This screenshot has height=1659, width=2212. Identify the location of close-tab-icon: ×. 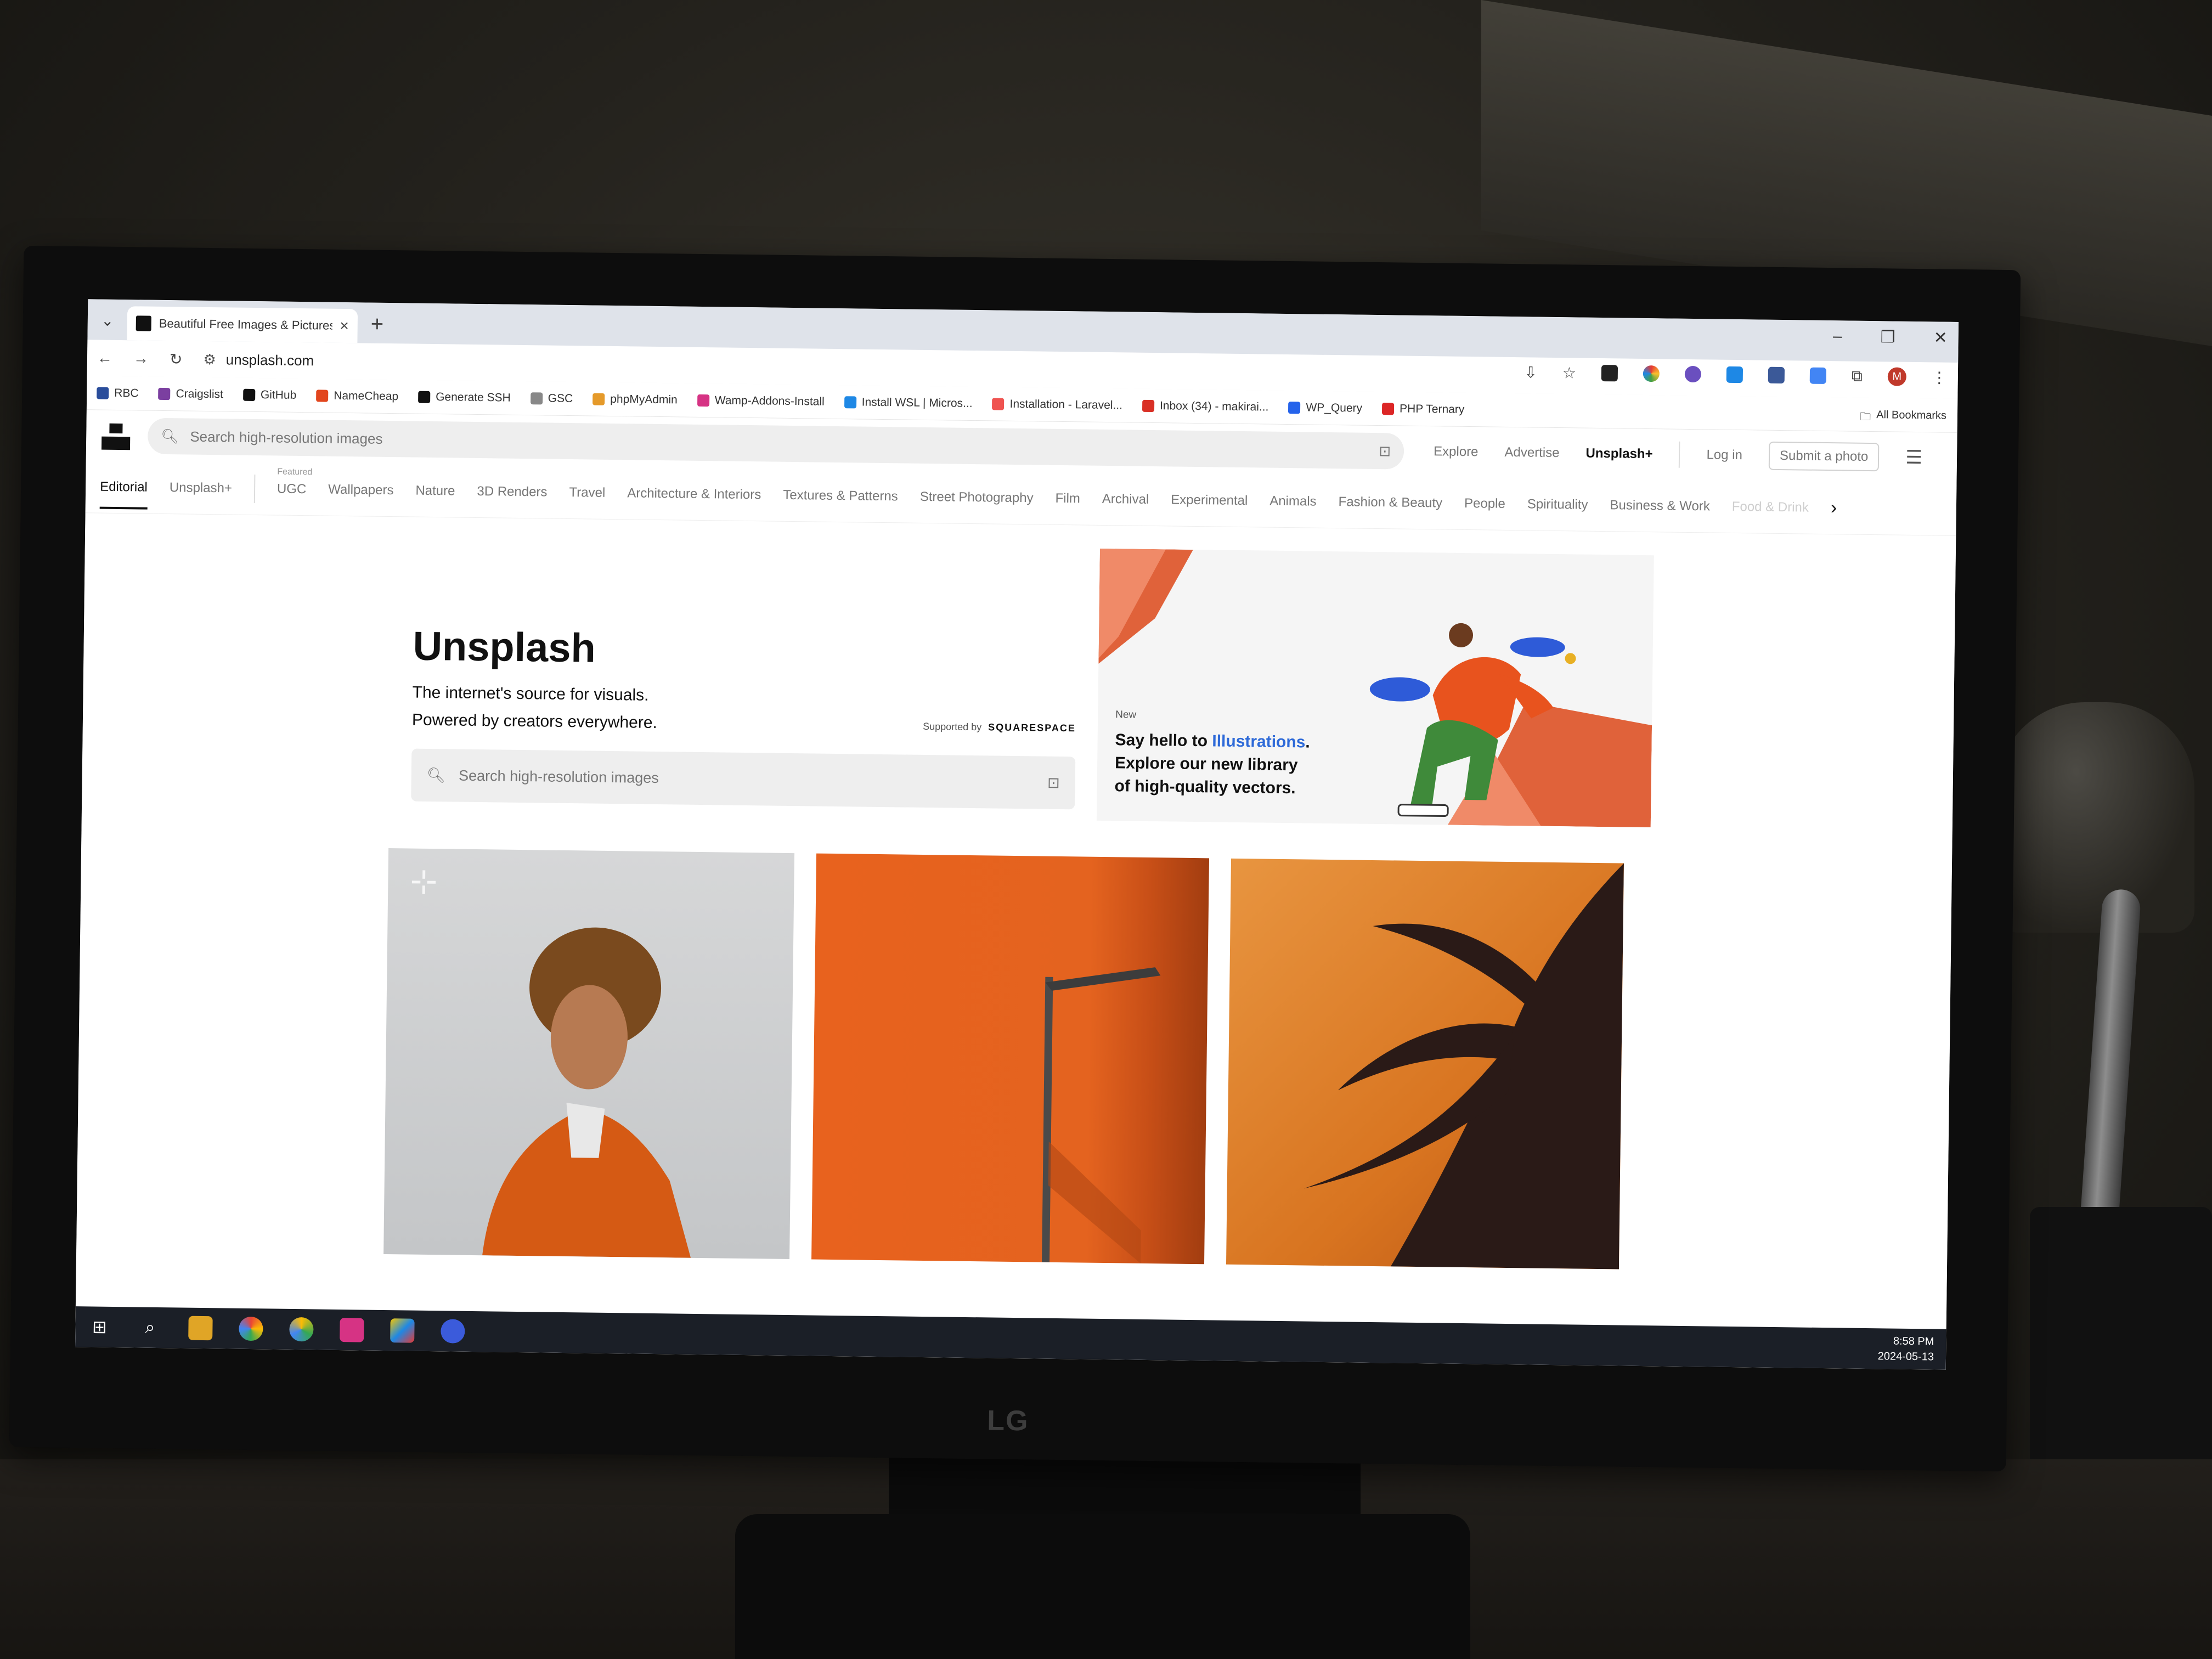
(344, 326).